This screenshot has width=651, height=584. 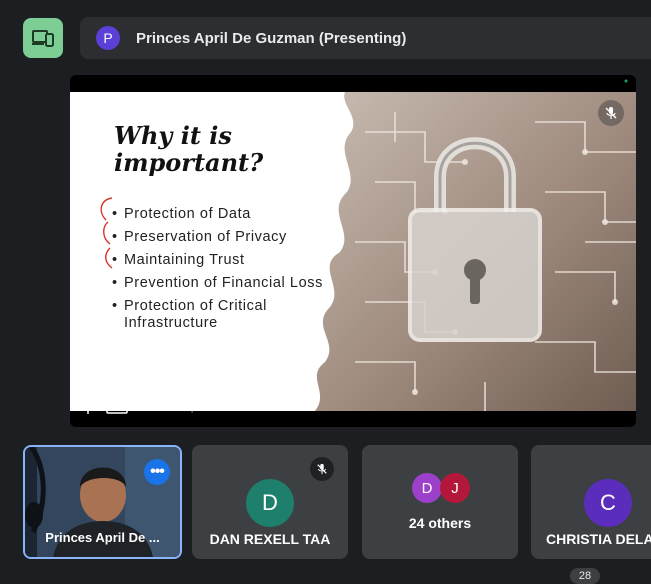 What do you see at coordinates (88, 406) in the screenshot?
I see `pin-icon` at bounding box center [88, 406].